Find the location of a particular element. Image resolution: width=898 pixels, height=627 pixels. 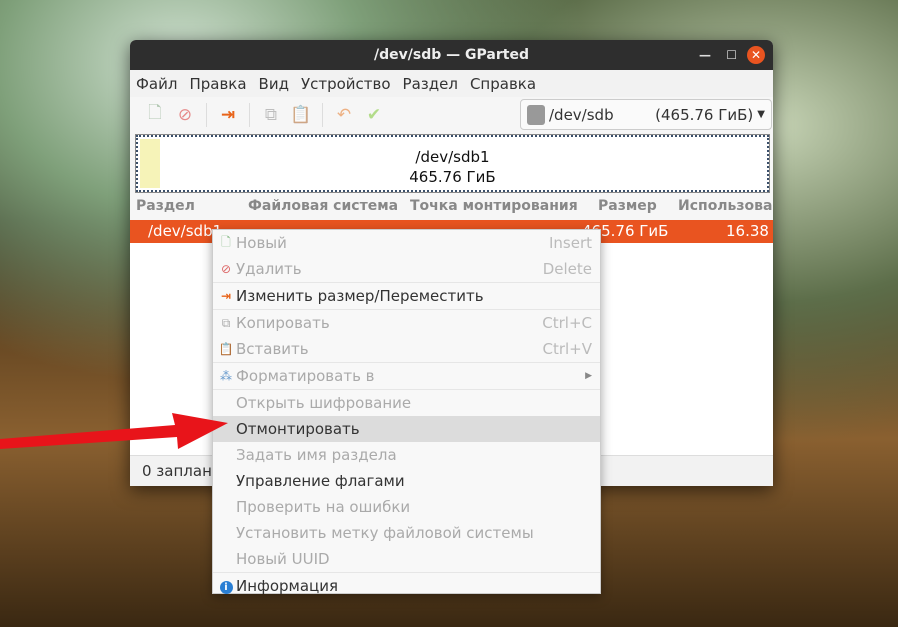

menu-item-format: ⁂ Форматировать в ▶ is located at coordinates (406, 376).